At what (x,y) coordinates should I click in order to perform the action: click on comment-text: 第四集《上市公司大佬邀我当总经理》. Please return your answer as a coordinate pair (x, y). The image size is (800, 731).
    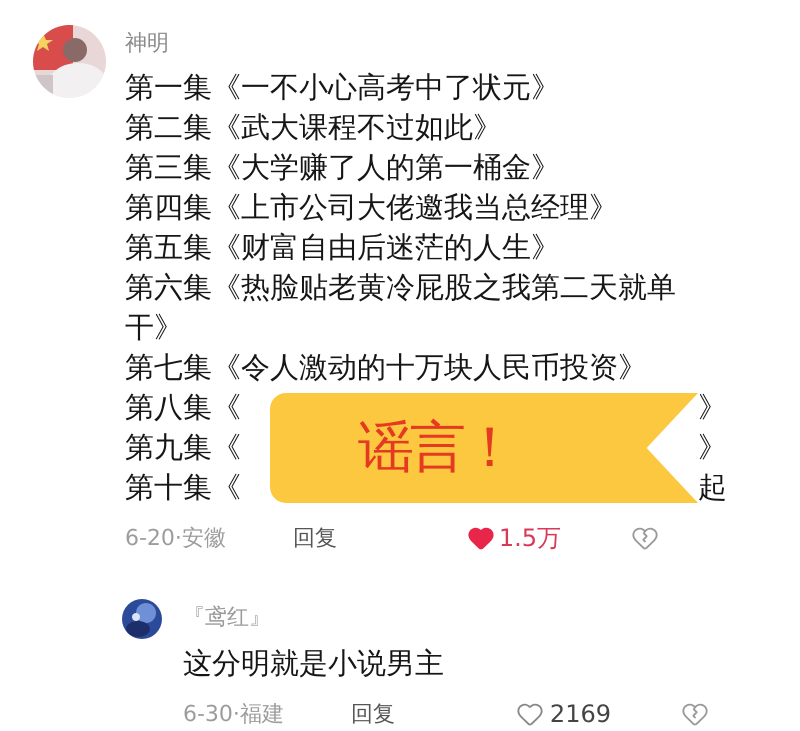
    Looking at the image, I should click on (371, 207).